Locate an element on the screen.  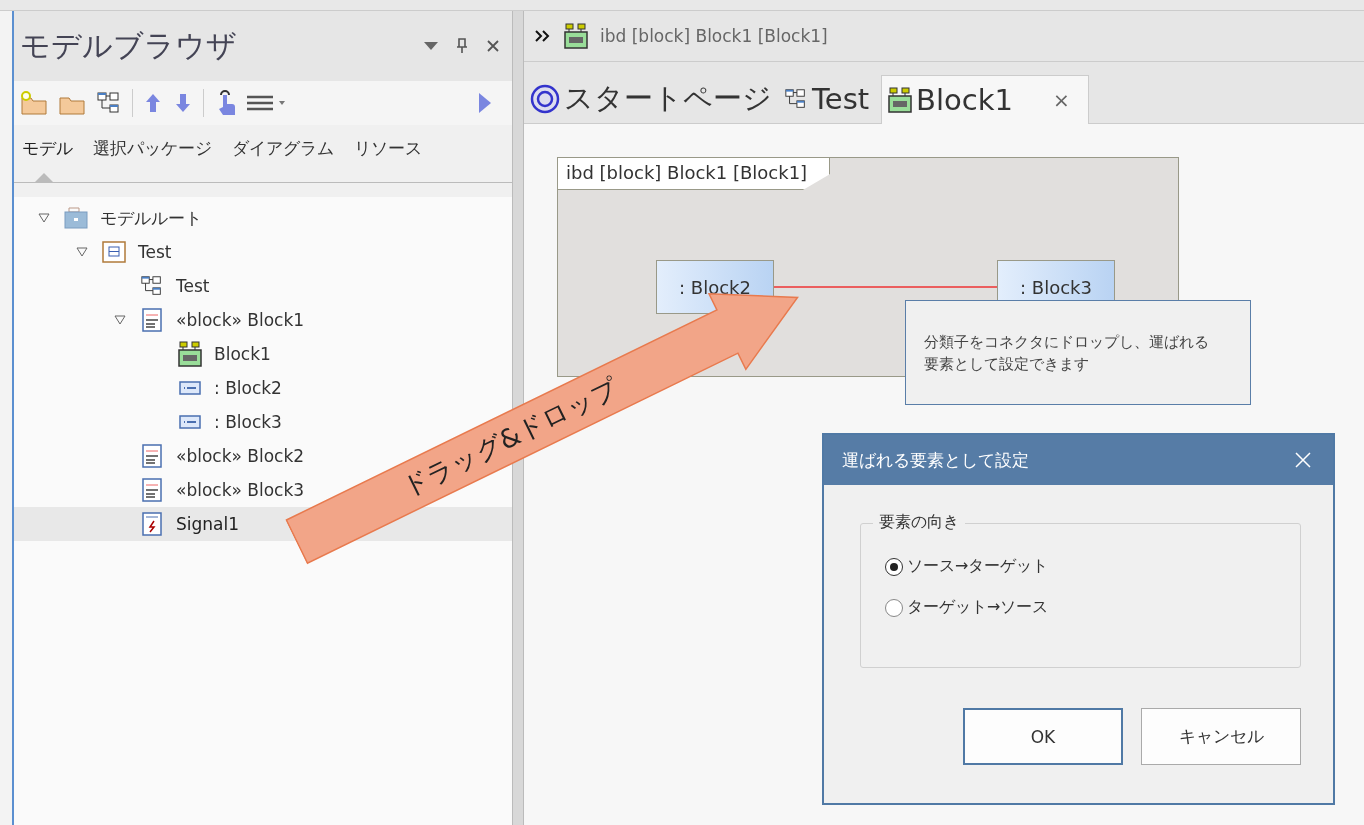
menu-icon is located at coordinates (266, 103).